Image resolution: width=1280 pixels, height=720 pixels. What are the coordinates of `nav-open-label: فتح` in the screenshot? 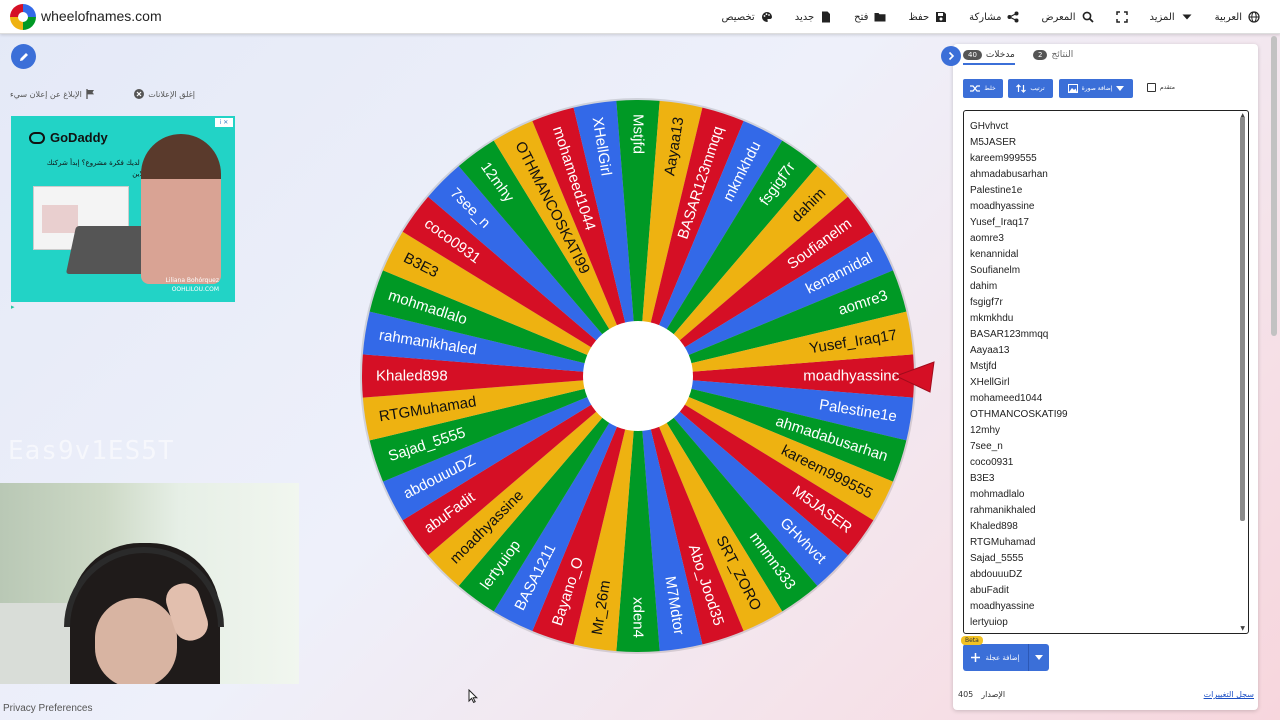 It's located at (861, 17).